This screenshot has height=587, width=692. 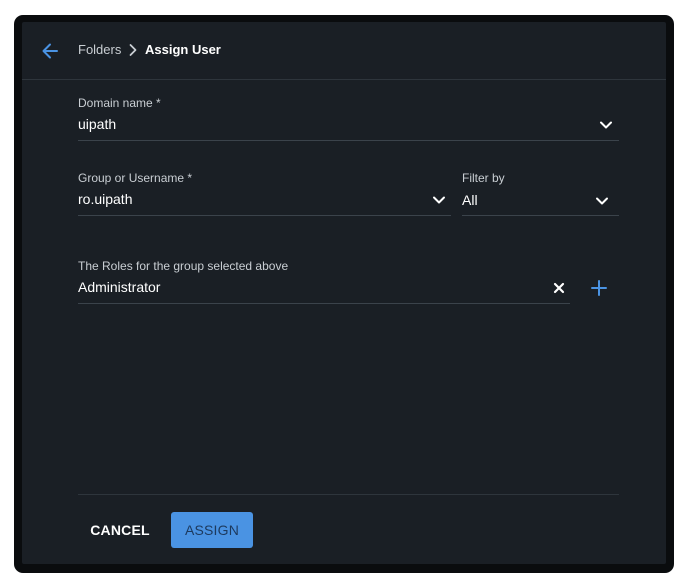 I want to click on dialog-header: Folders Assign User, so click(x=344, y=51).